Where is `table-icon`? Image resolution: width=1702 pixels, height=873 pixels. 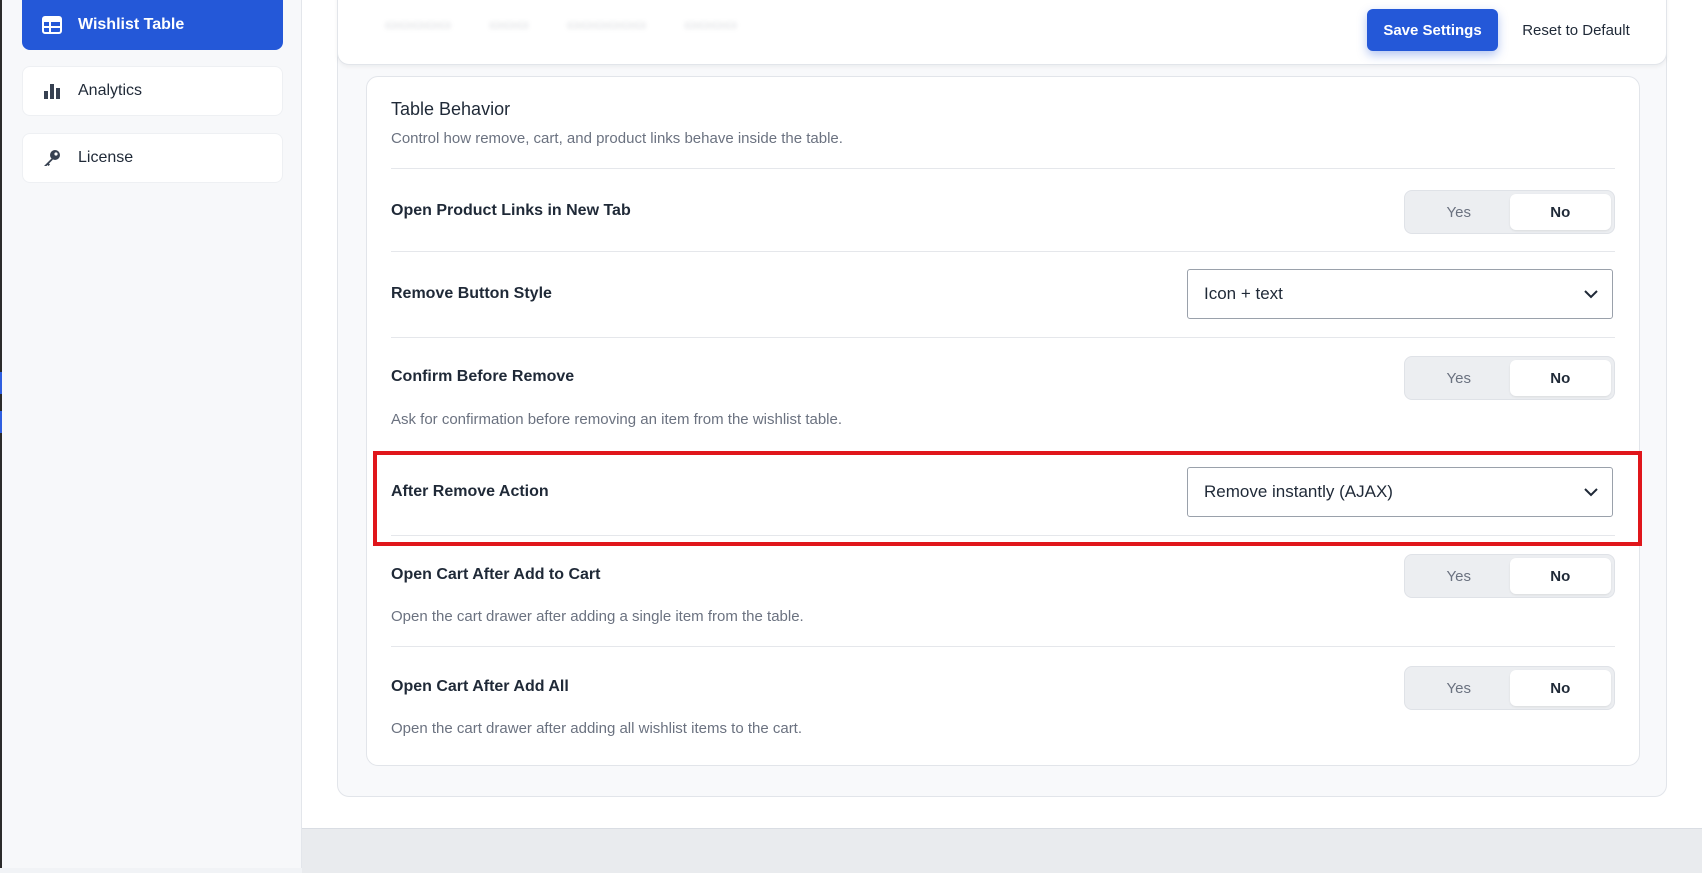 table-icon is located at coordinates (52, 25).